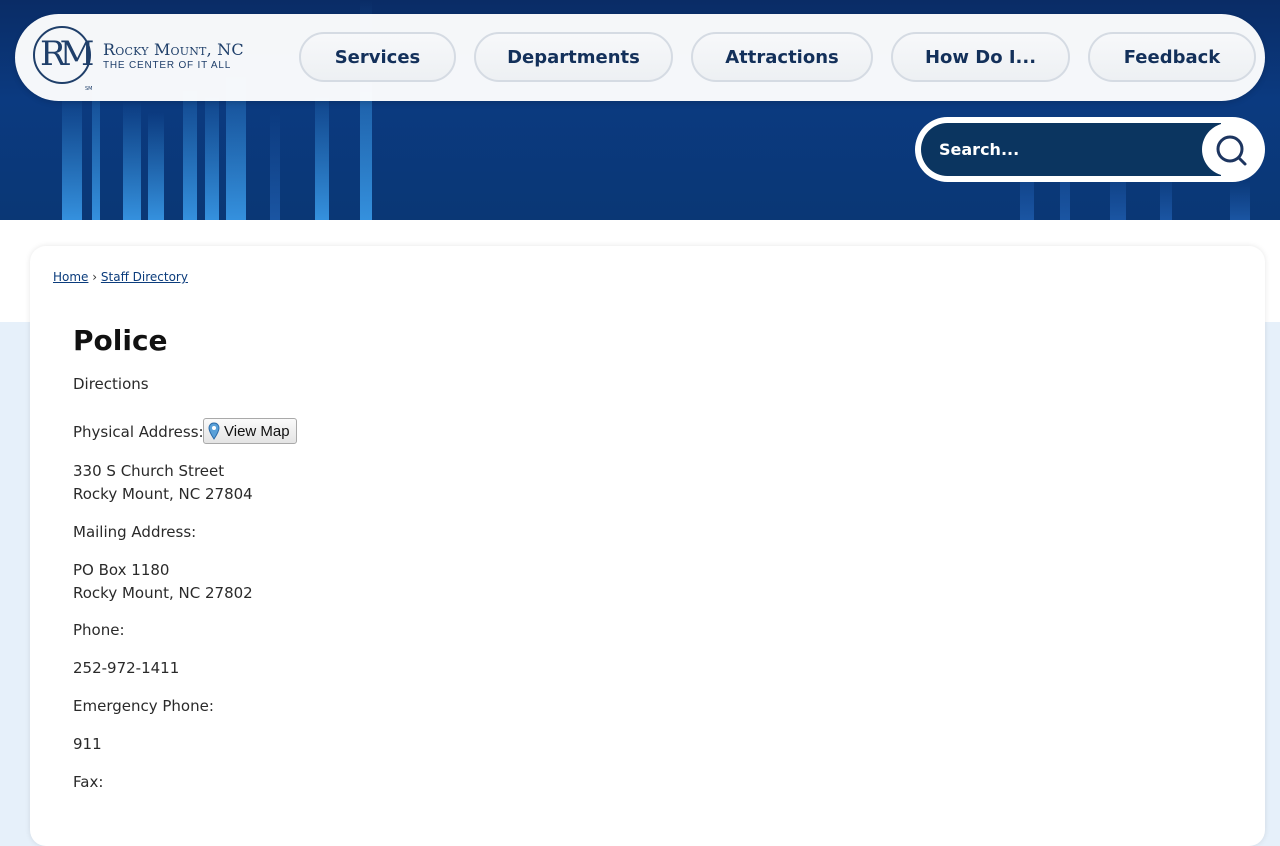 This screenshot has height=846, width=1280. Describe the element at coordinates (126, 668) in the screenshot. I see `phone-link: 252-972-1411` at that location.